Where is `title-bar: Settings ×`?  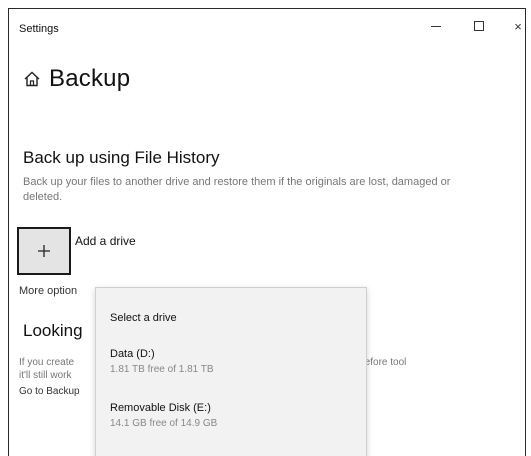
title-bar: Settings × is located at coordinates (267, 27).